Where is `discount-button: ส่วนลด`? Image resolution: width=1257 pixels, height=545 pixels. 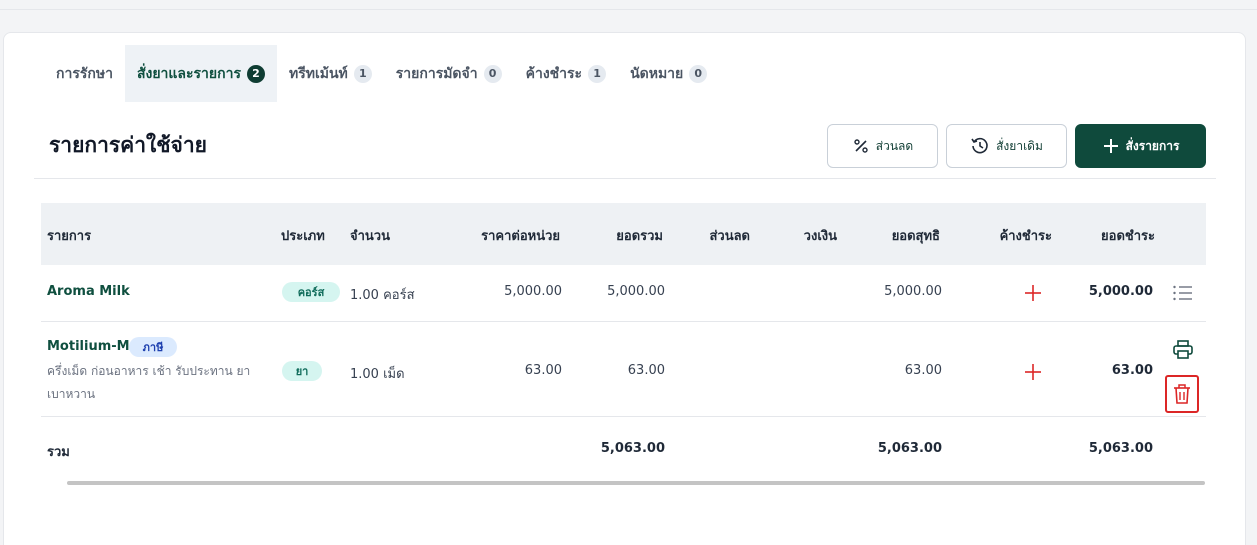 discount-button: ส่วนลด is located at coordinates (882, 146).